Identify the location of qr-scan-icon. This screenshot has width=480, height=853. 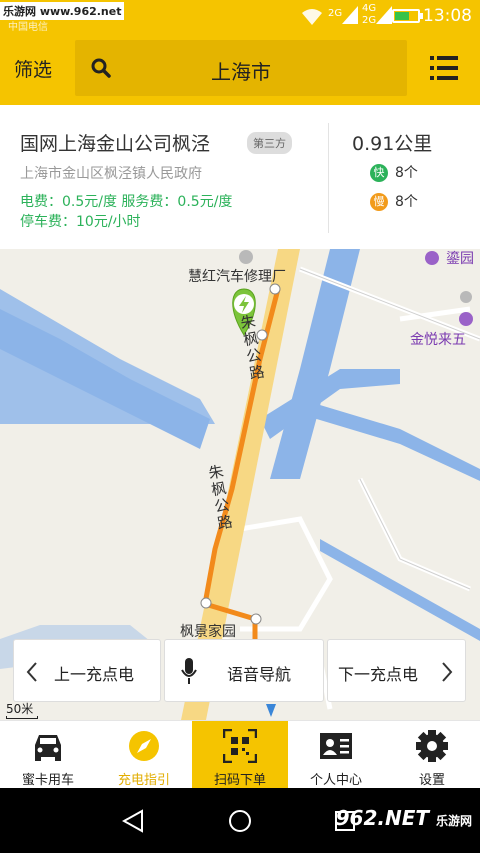
(240, 746).